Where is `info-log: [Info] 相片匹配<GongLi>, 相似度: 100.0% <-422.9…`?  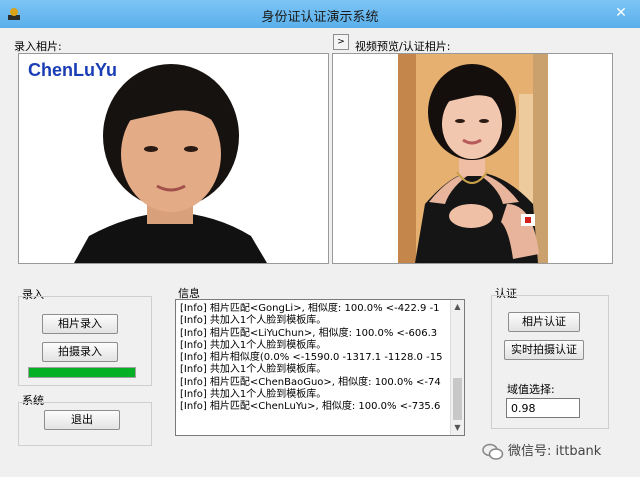
info-log: [Info] 相片匹配<GongLi>, 相似度: 100.0% <-422.9… is located at coordinates (320, 367).